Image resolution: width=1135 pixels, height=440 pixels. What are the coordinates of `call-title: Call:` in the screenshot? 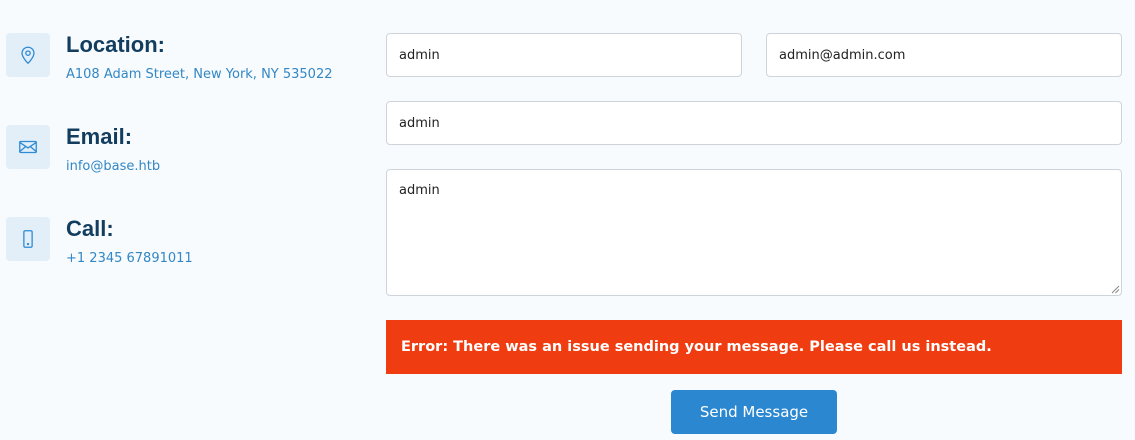 It's located at (90, 228).